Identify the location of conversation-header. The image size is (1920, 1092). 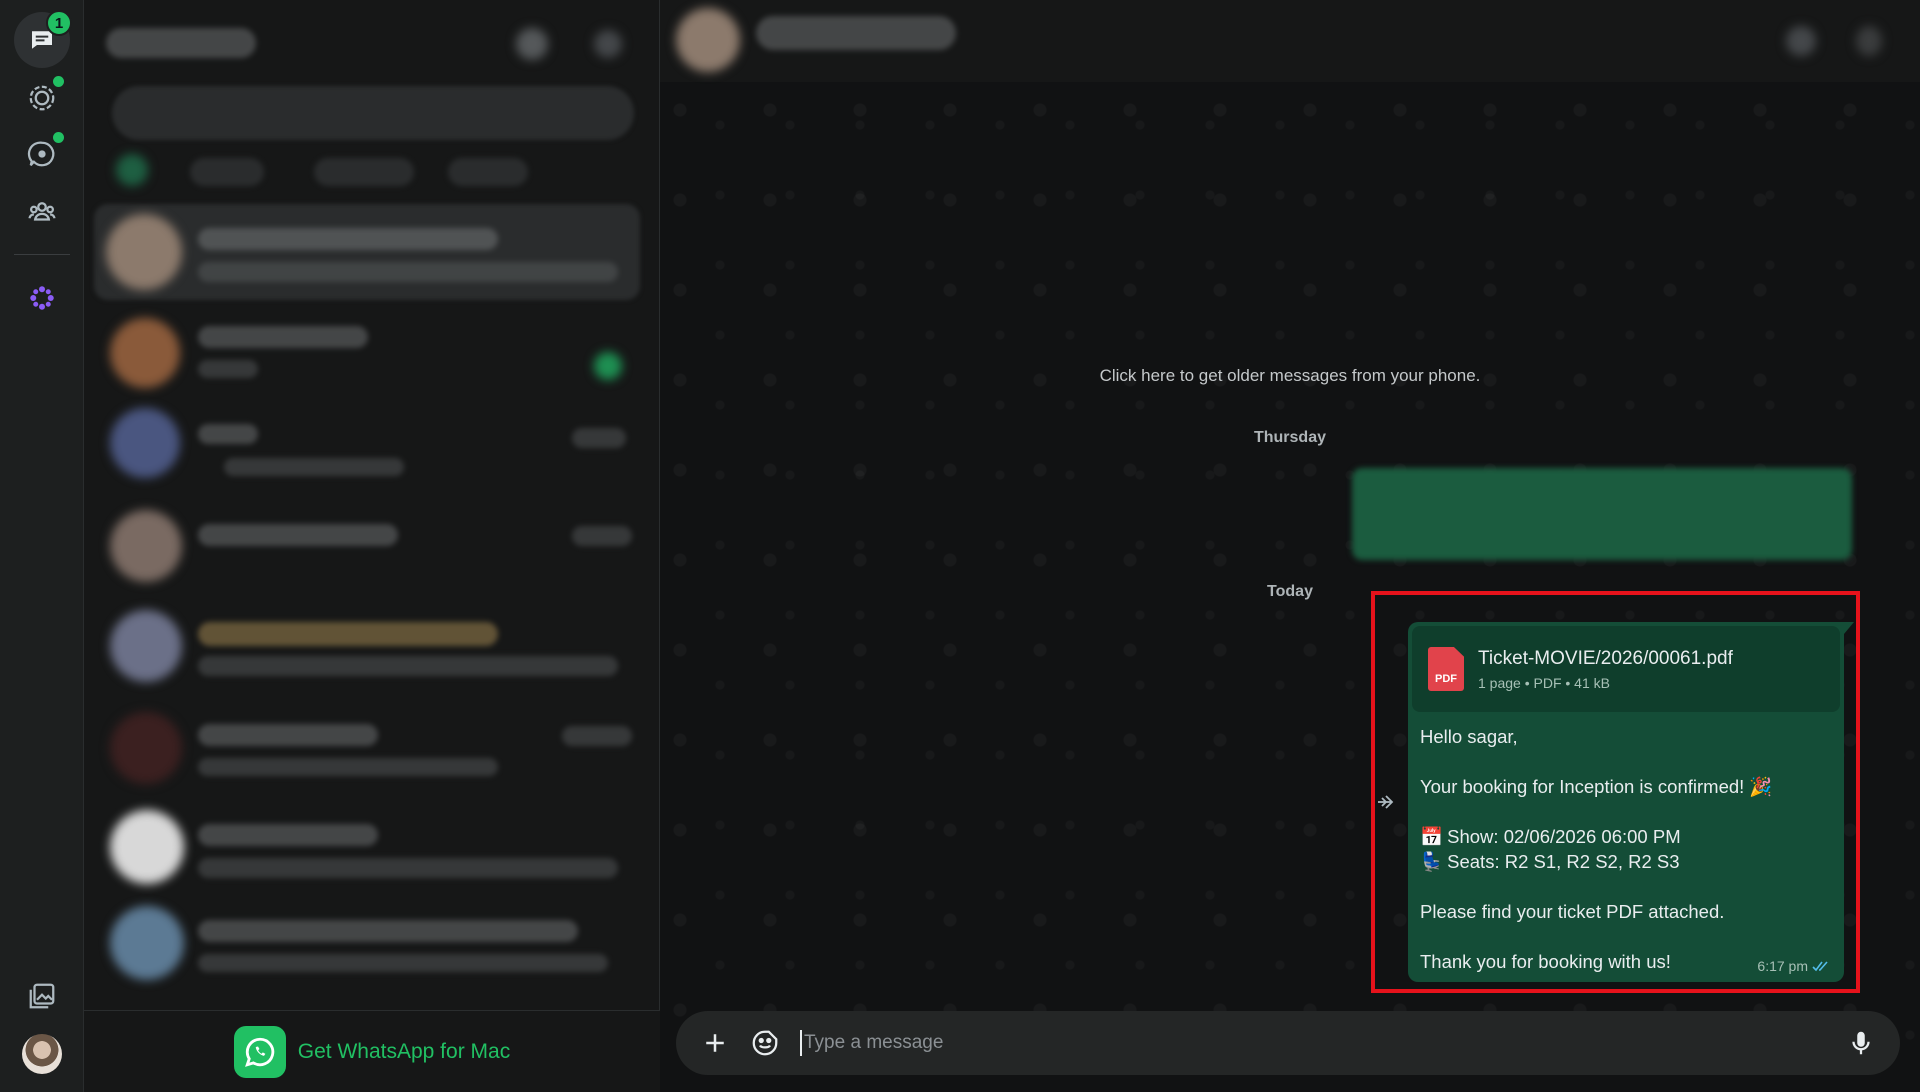
(1290, 41).